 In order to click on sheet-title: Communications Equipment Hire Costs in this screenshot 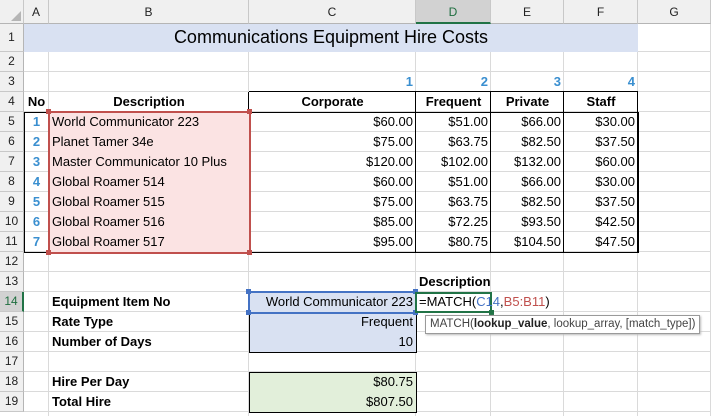, I will do `click(331, 38)`.